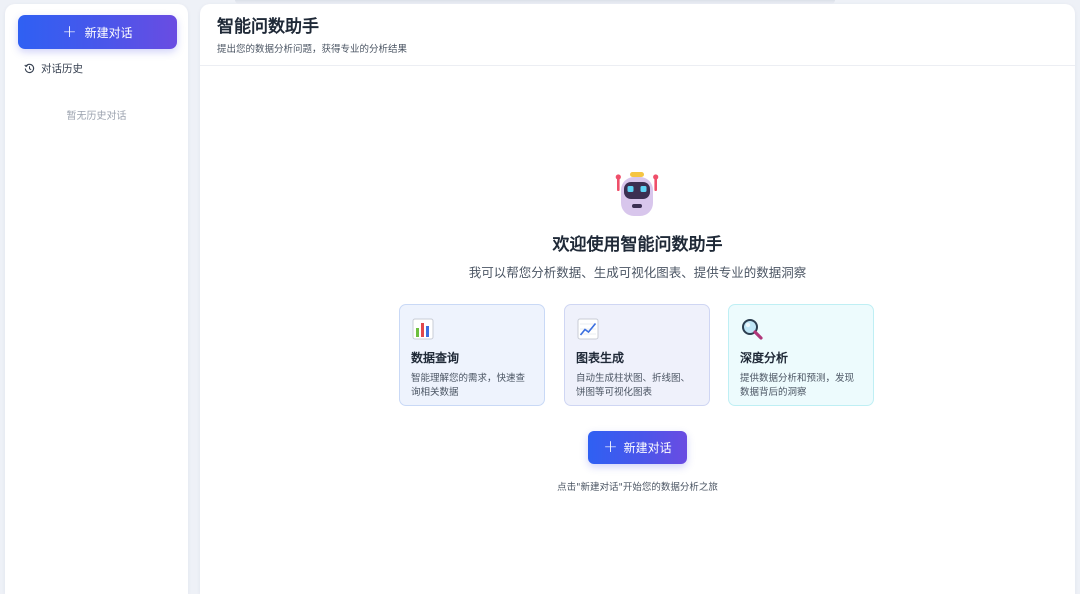 The height and width of the screenshot is (594, 1080). Describe the element at coordinates (752, 329) in the screenshot. I see `magnifier-icon` at that location.